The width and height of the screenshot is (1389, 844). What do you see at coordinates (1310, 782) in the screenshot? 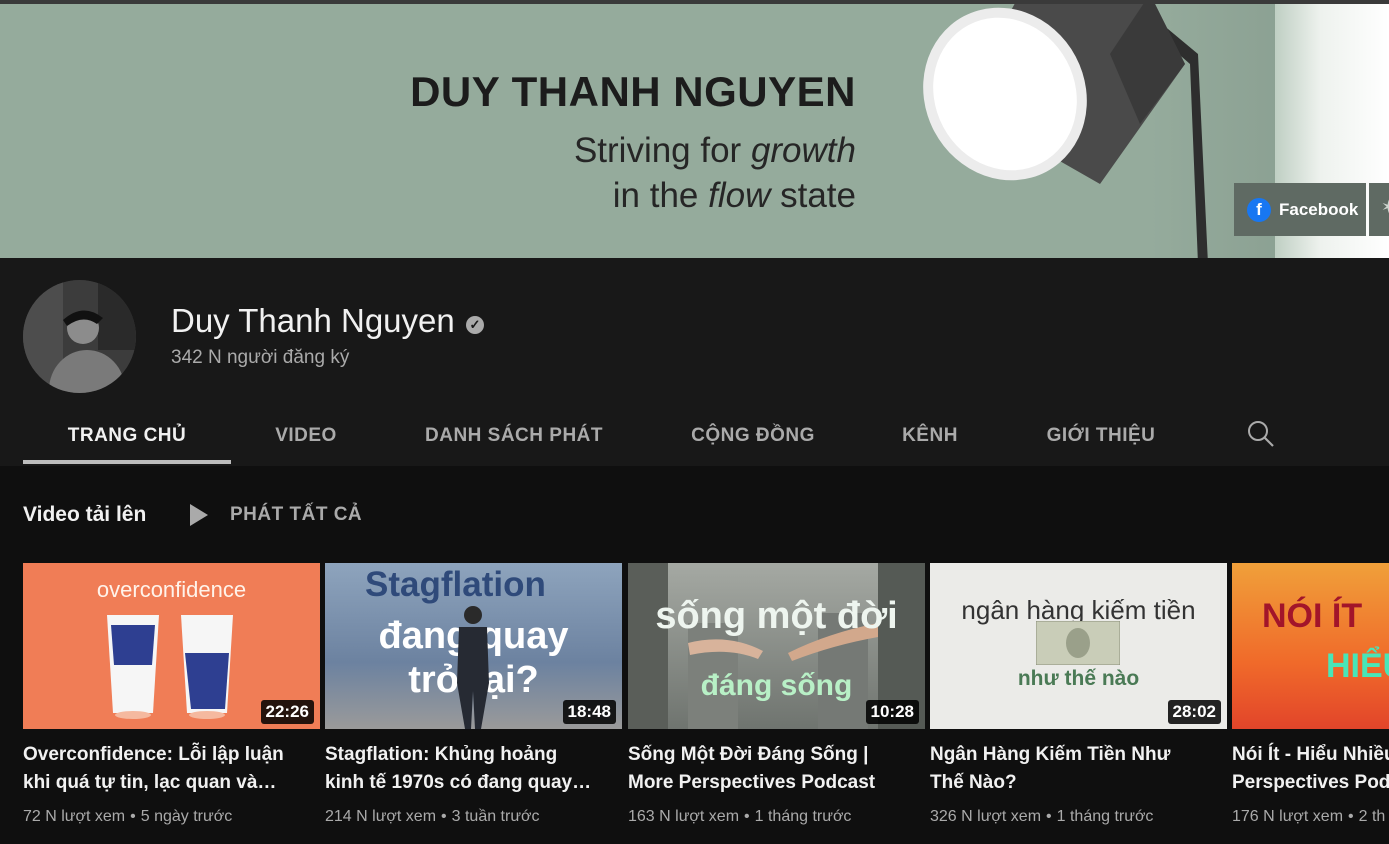
I see `video-title-line: Perspectives Podcast` at bounding box center [1310, 782].